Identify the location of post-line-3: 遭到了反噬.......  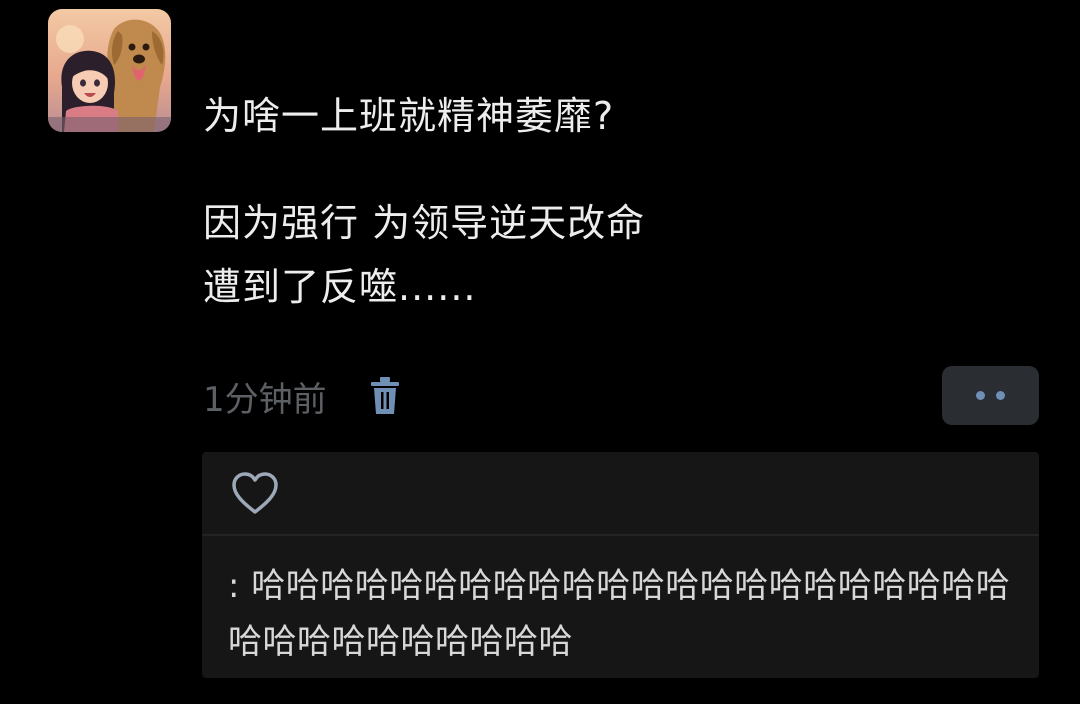
(340, 287).